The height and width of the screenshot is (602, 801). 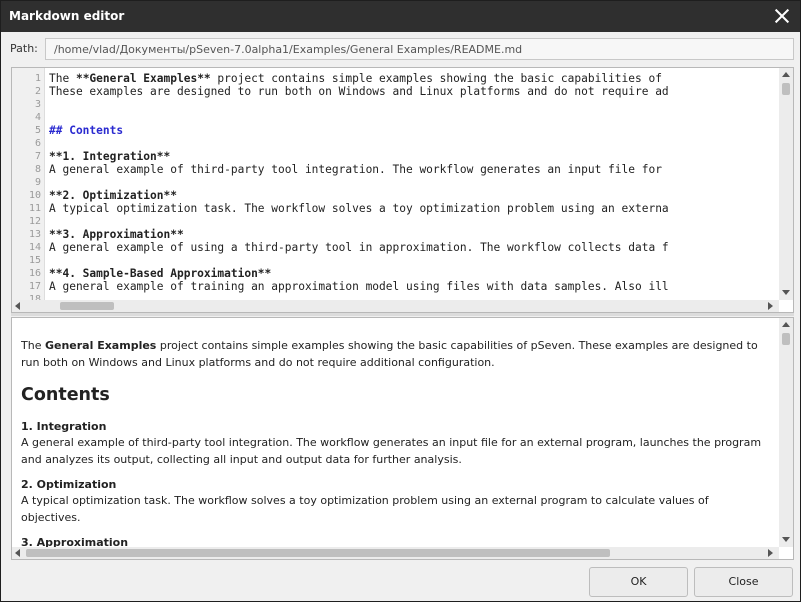 I want to click on close-button: Close, so click(x=743, y=582).